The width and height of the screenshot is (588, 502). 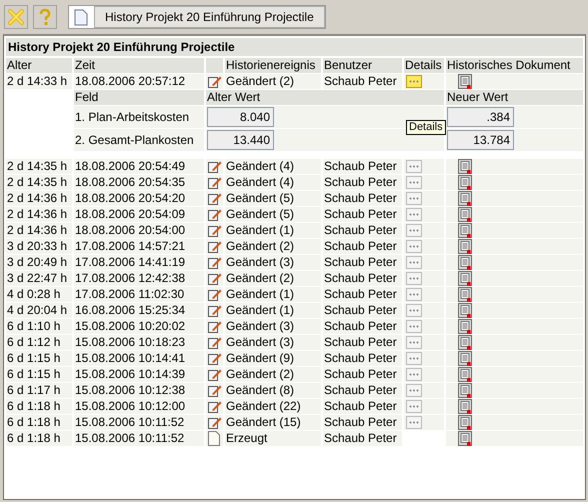 I want to click on table-cell: Geändert (4), so click(x=273, y=166).